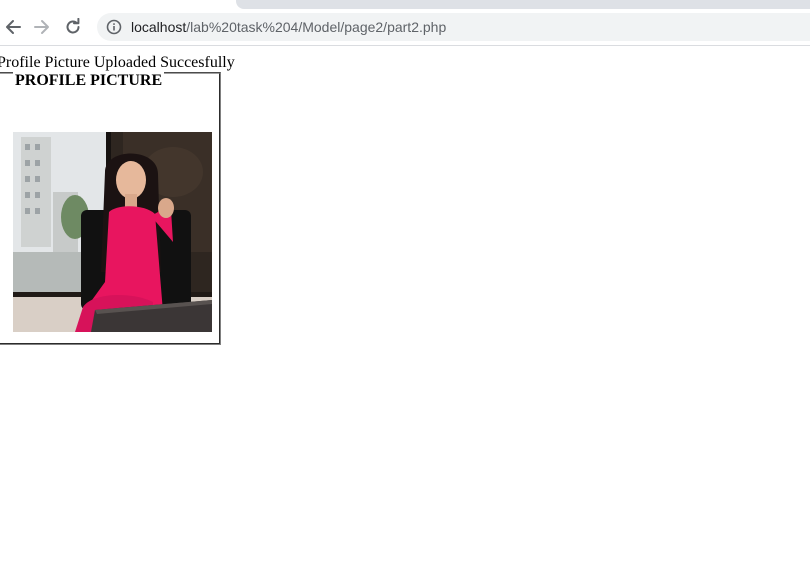  What do you see at coordinates (112, 232) in the screenshot?
I see `profile-picture` at bounding box center [112, 232].